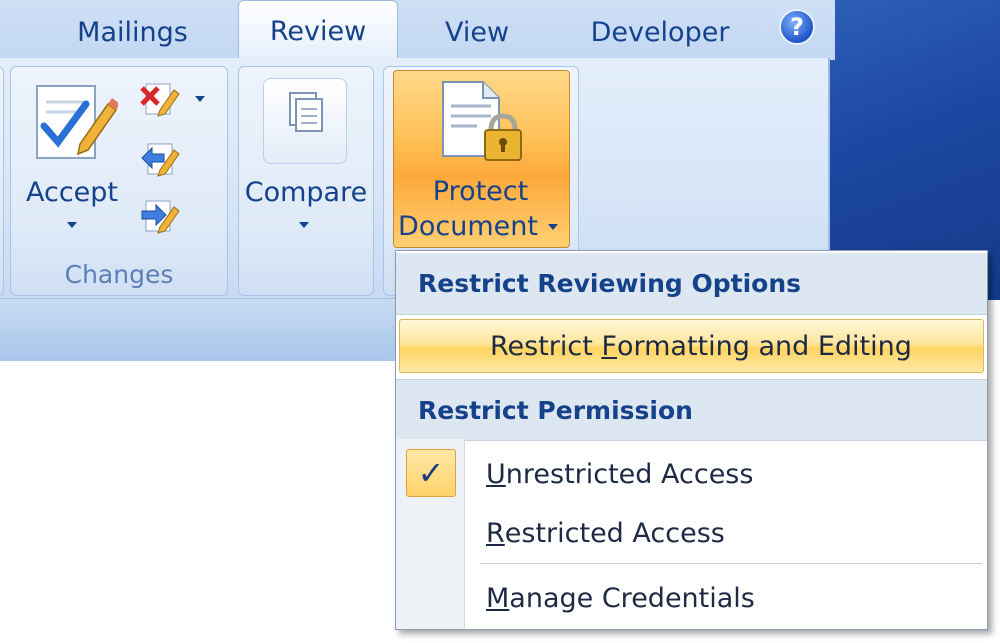 This screenshot has width=1000, height=643. I want to click on accept-button: Accept, so click(72, 193).